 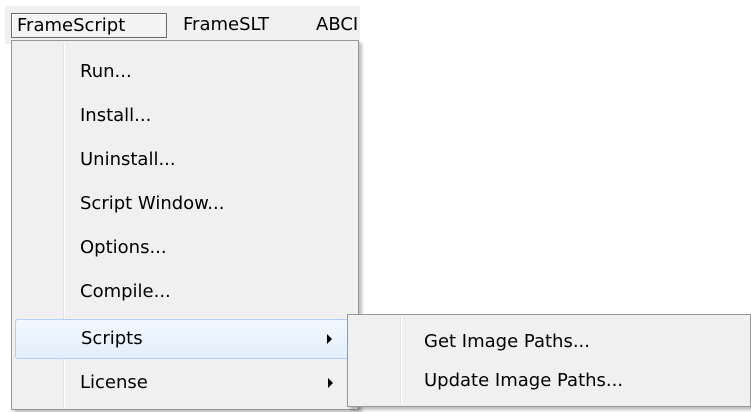 I want to click on menu-bar: FrameScript FrameSLT ABCI, so click(x=182, y=25).